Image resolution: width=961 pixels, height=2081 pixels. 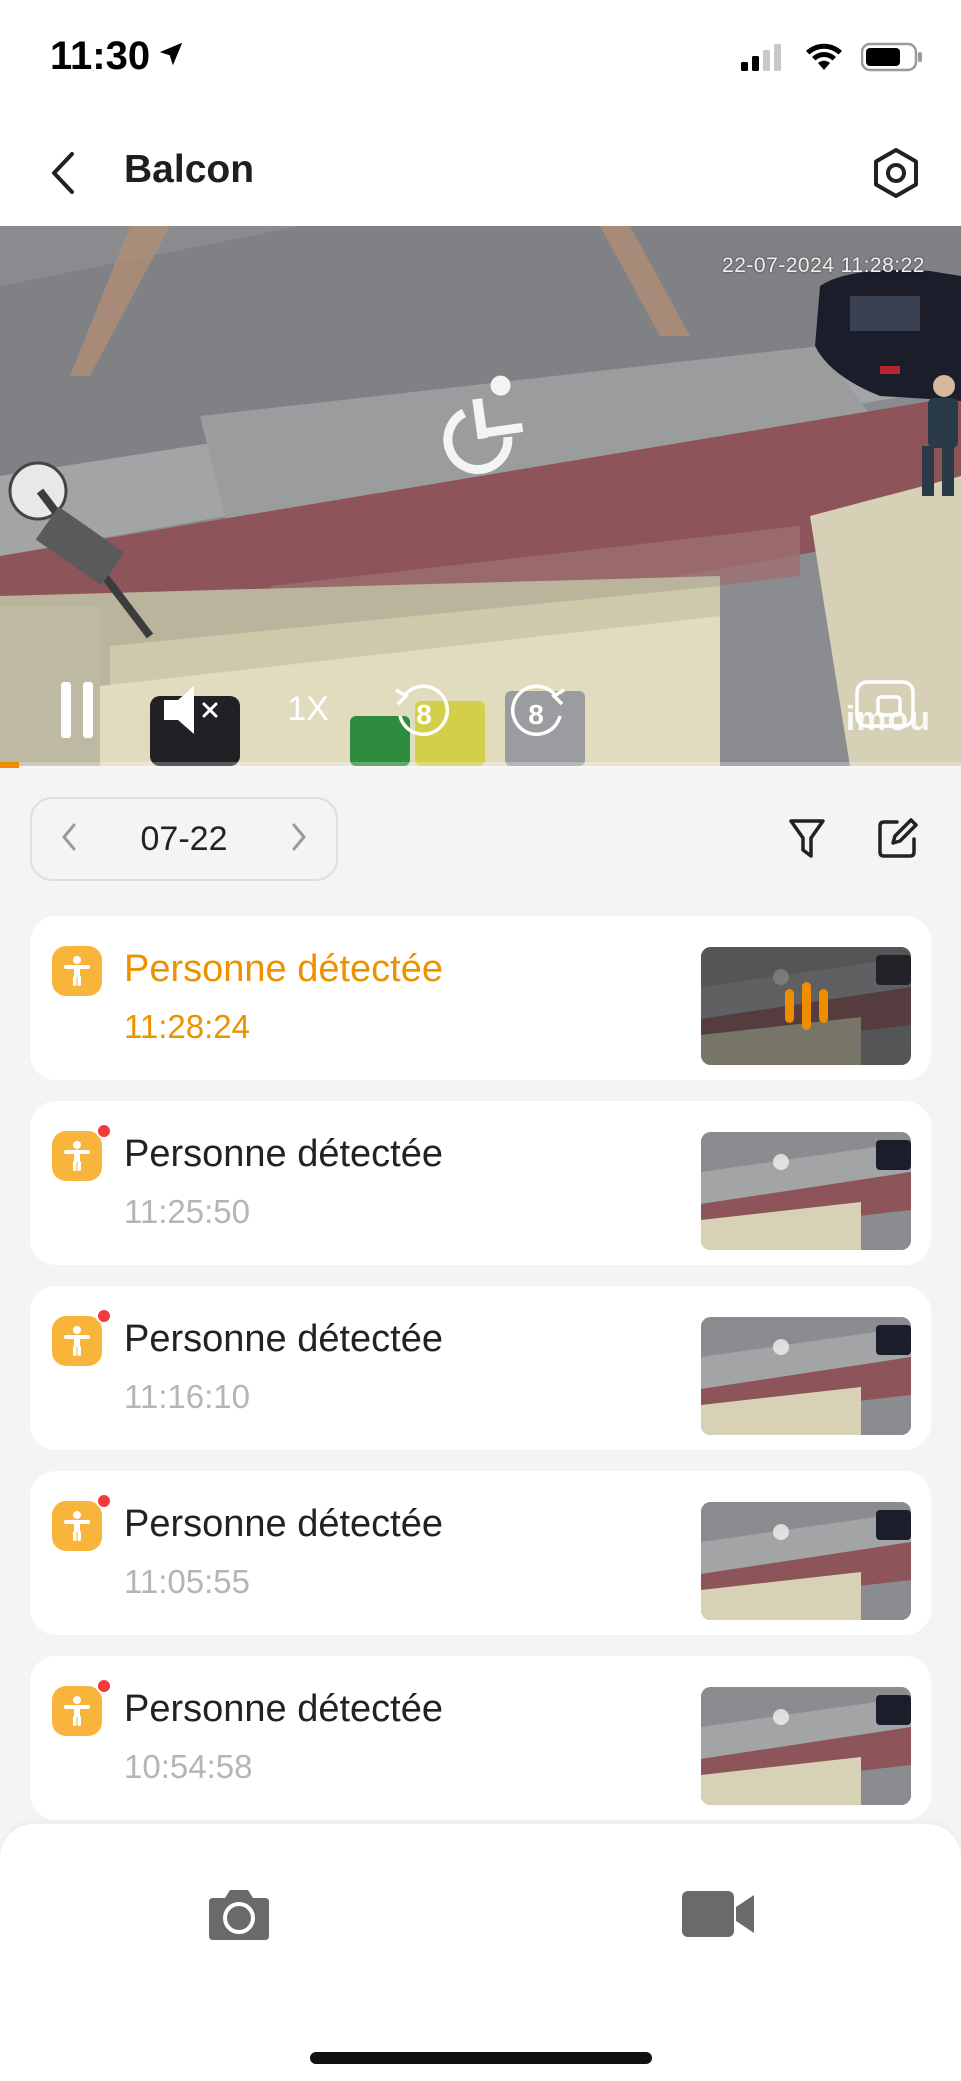 I want to click on forward-label: 8, so click(x=536, y=714).